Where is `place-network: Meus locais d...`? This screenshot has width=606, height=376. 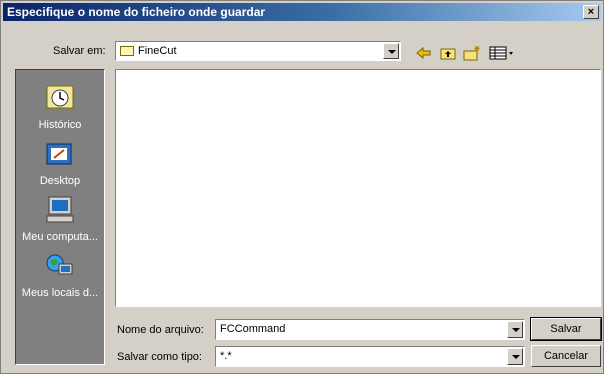 place-network: Meus locais d... is located at coordinates (60, 274).